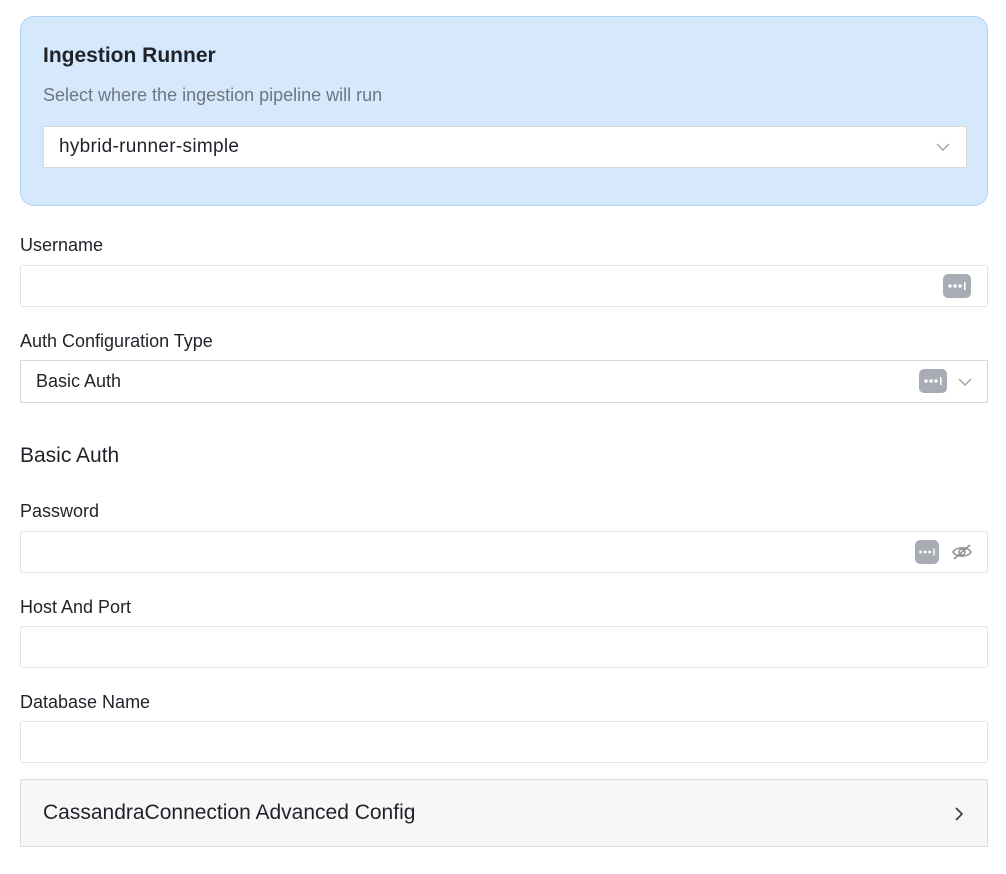 This screenshot has height=874, width=1006. What do you see at coordinates (504, 286) in the screenshot?
I see `username-input` at bounding box center [504, 286].